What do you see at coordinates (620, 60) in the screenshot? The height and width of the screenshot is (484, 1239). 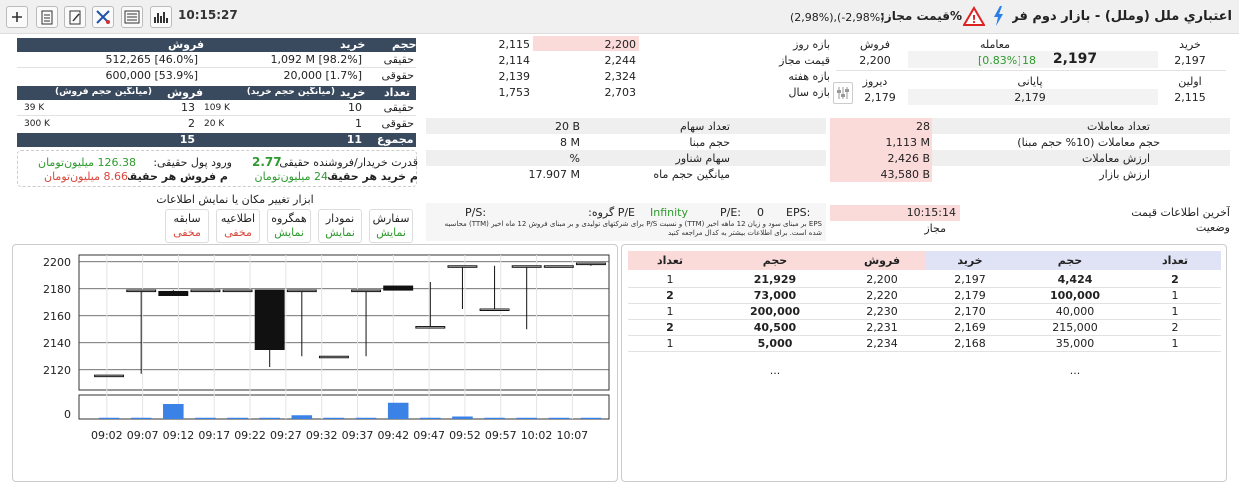 I see `allowed-high: 2,244` at bounding box center [620, 60].